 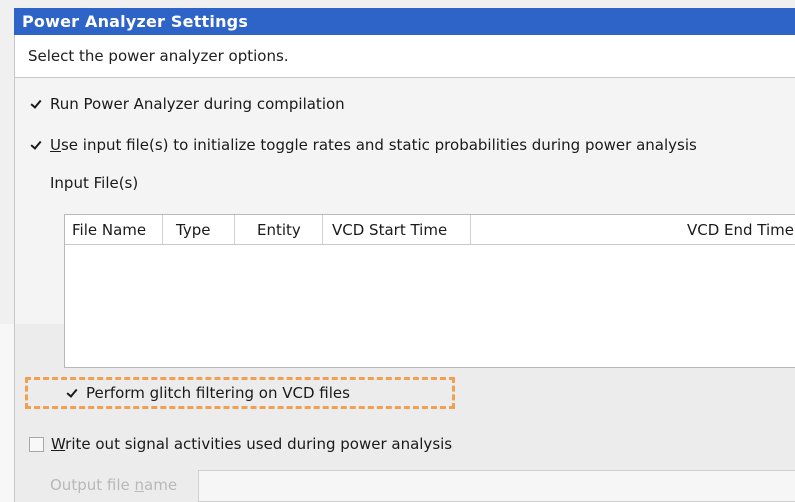 What do you see at coordinates (114, 230) in the screenshot?
I see `column-header-file-name: File Name` at bounding box center [114, 230].